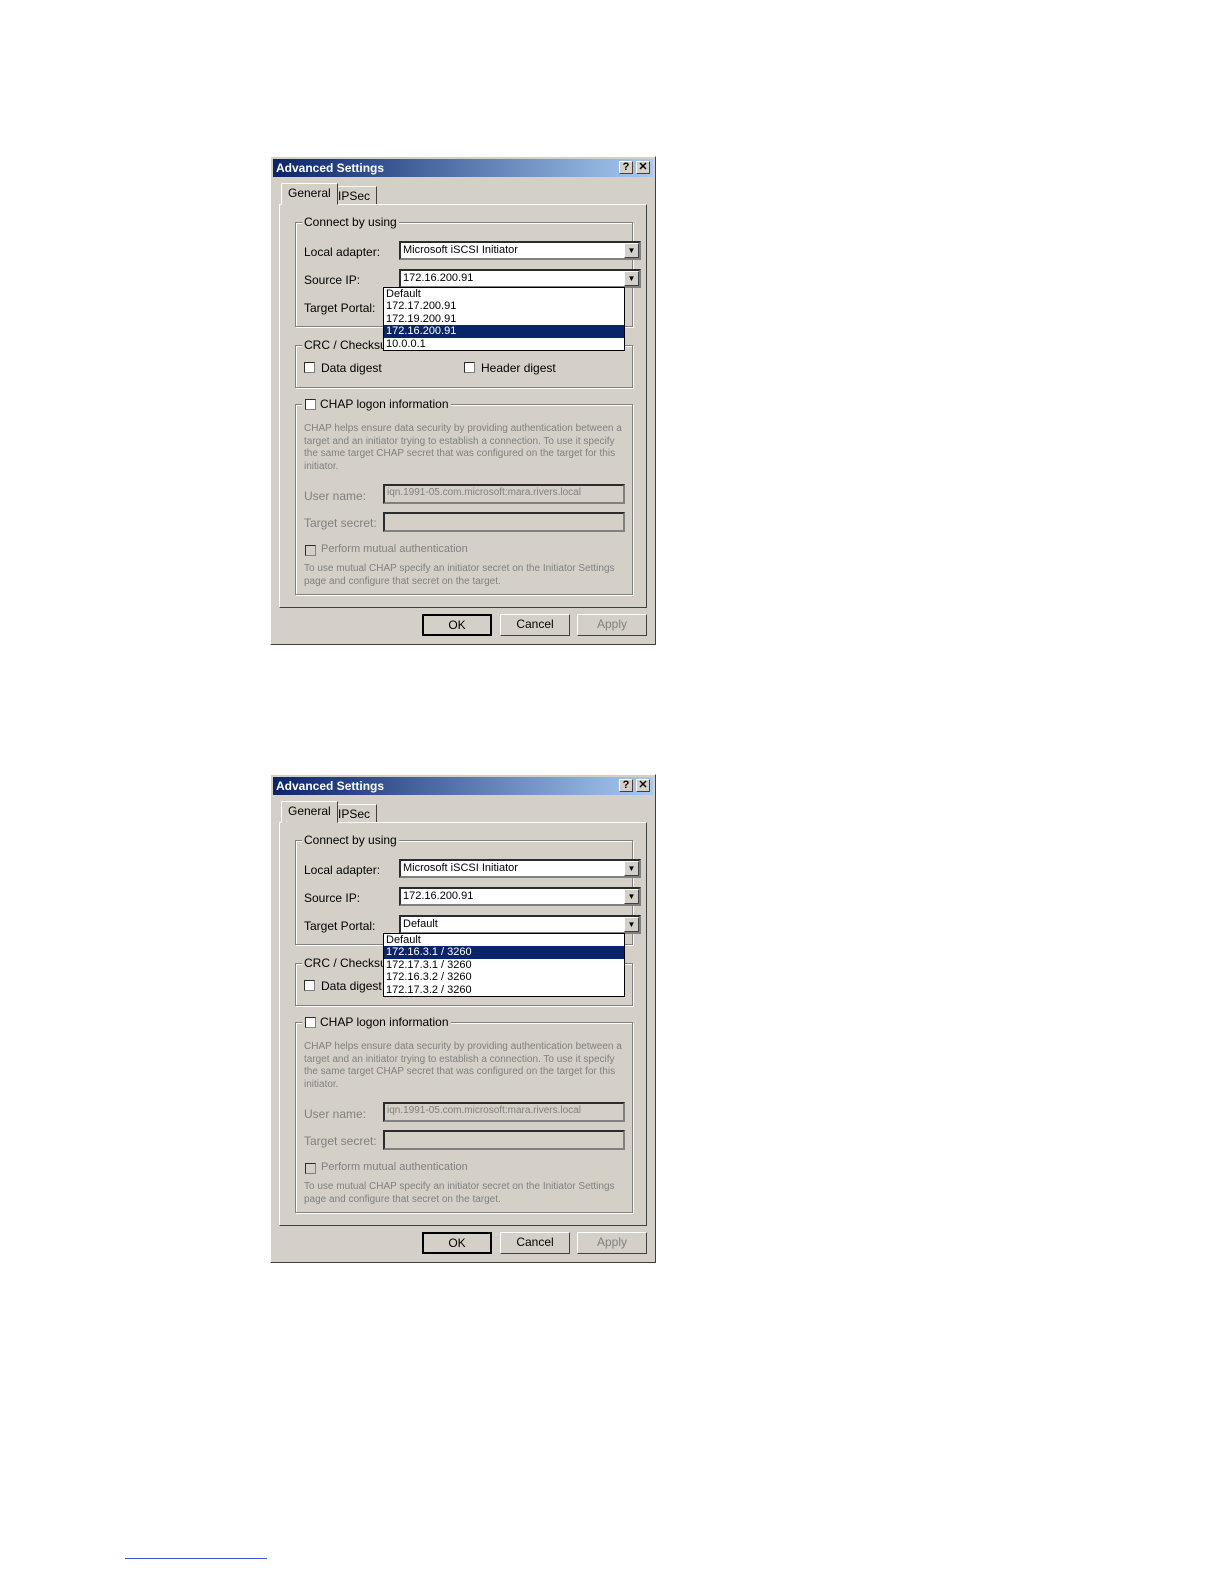  I want to click on target-portal-value: Default, so click(420, 924).